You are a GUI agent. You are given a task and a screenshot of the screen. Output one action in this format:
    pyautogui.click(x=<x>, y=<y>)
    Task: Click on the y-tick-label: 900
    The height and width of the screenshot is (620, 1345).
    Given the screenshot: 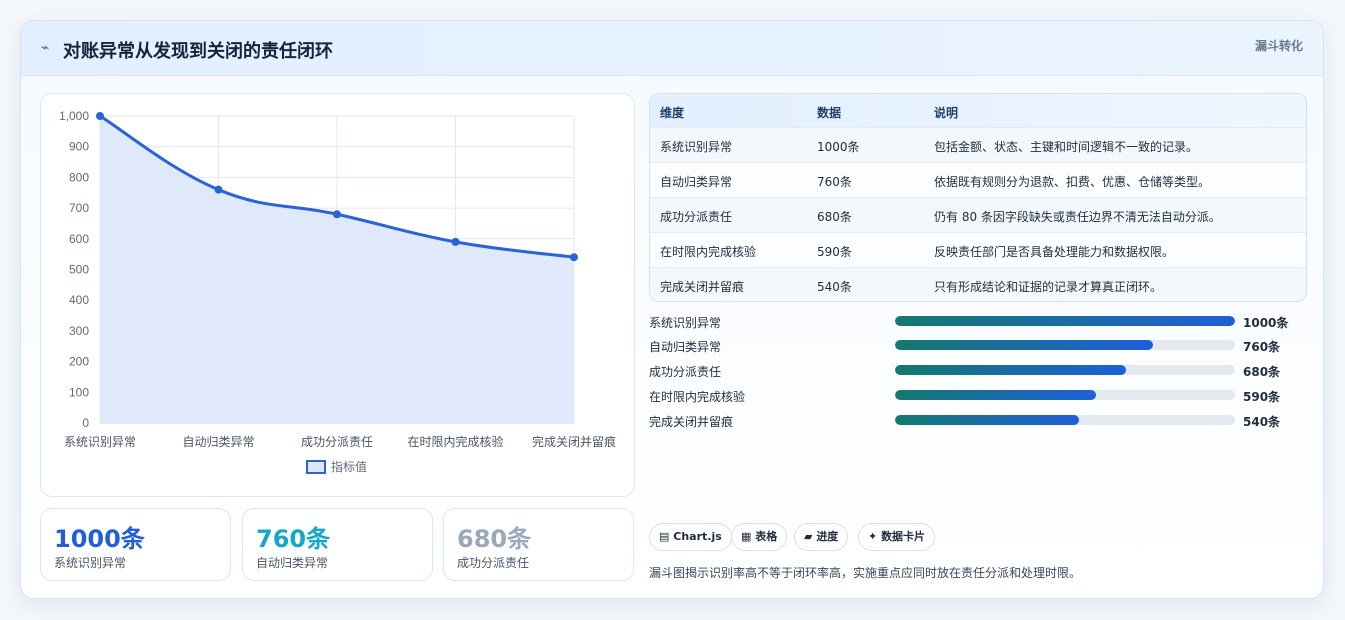 What is the action you would take?
    pyautogui.click(x=79, y=147)
    